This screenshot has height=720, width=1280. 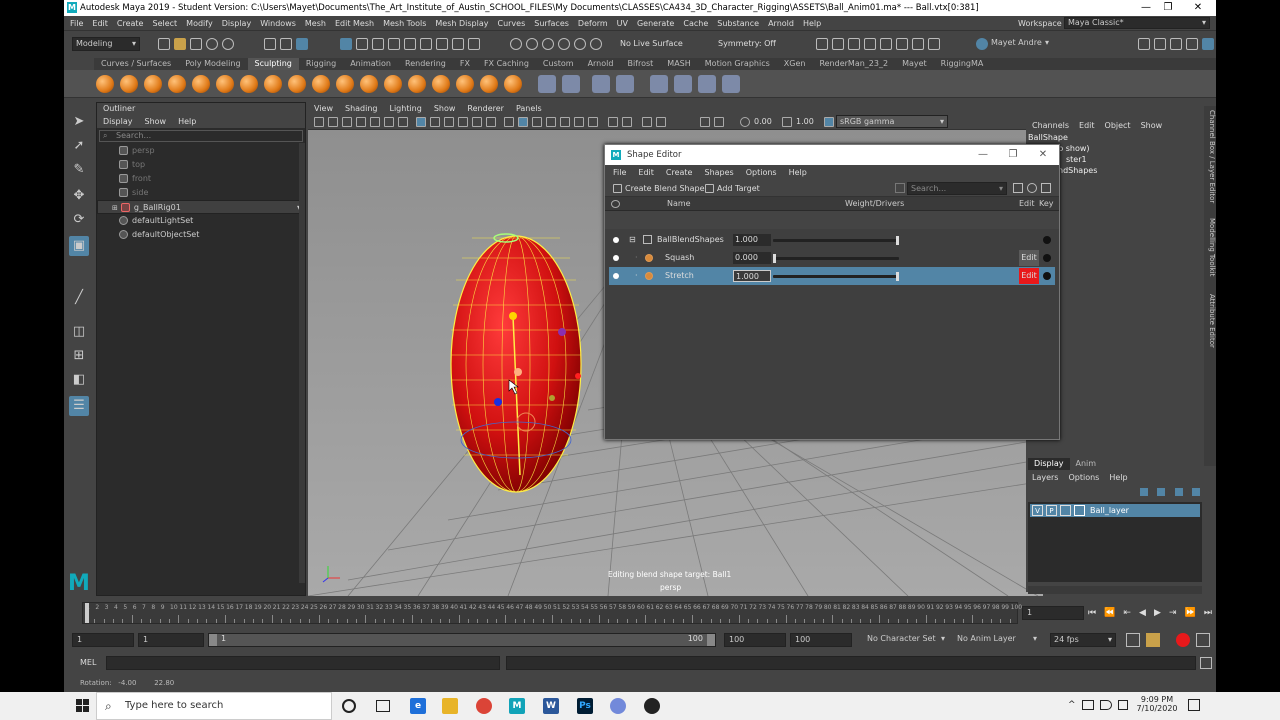 What do you see at coordinates (805, 121) in the screenshot?
I see `gamma-value: 1.00` at bounding box center [805, 121].